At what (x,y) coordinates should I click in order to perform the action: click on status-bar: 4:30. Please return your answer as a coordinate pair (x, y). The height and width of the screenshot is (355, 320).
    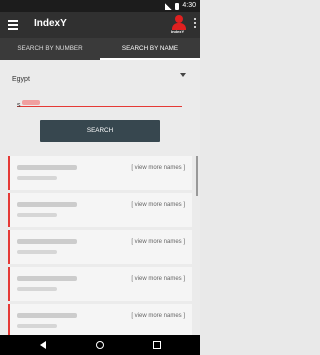
    Looking at the image, I should click on (100, 6).